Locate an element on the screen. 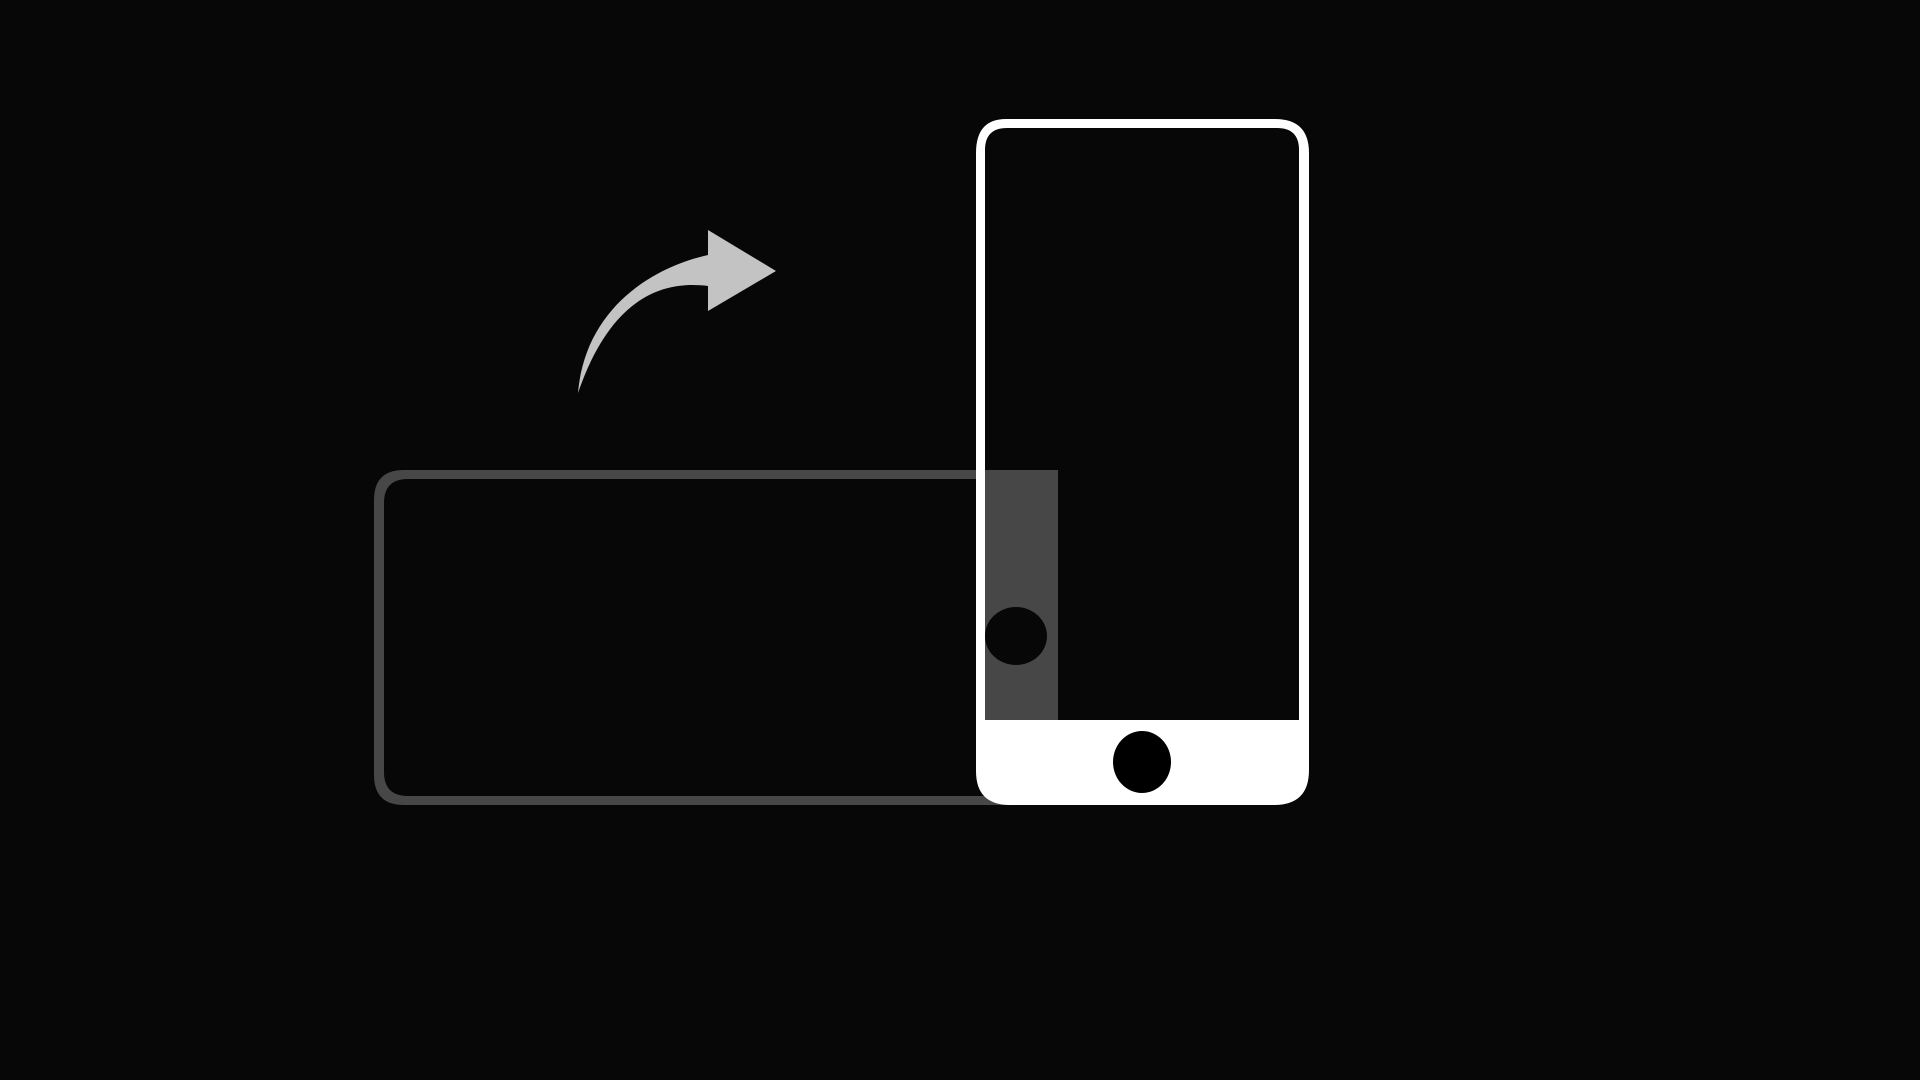  rotate-arrow-icon is located at coordinates (677, 311).